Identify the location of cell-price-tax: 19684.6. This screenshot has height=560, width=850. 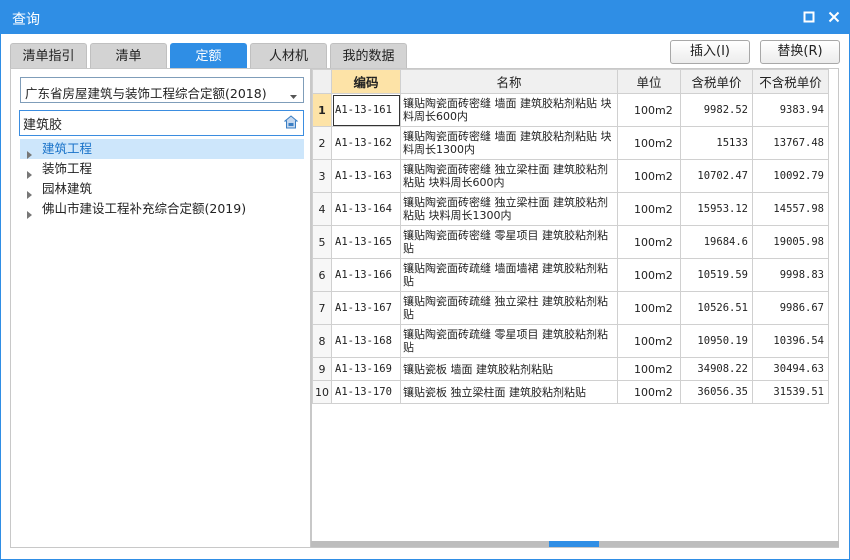
(716, 242).